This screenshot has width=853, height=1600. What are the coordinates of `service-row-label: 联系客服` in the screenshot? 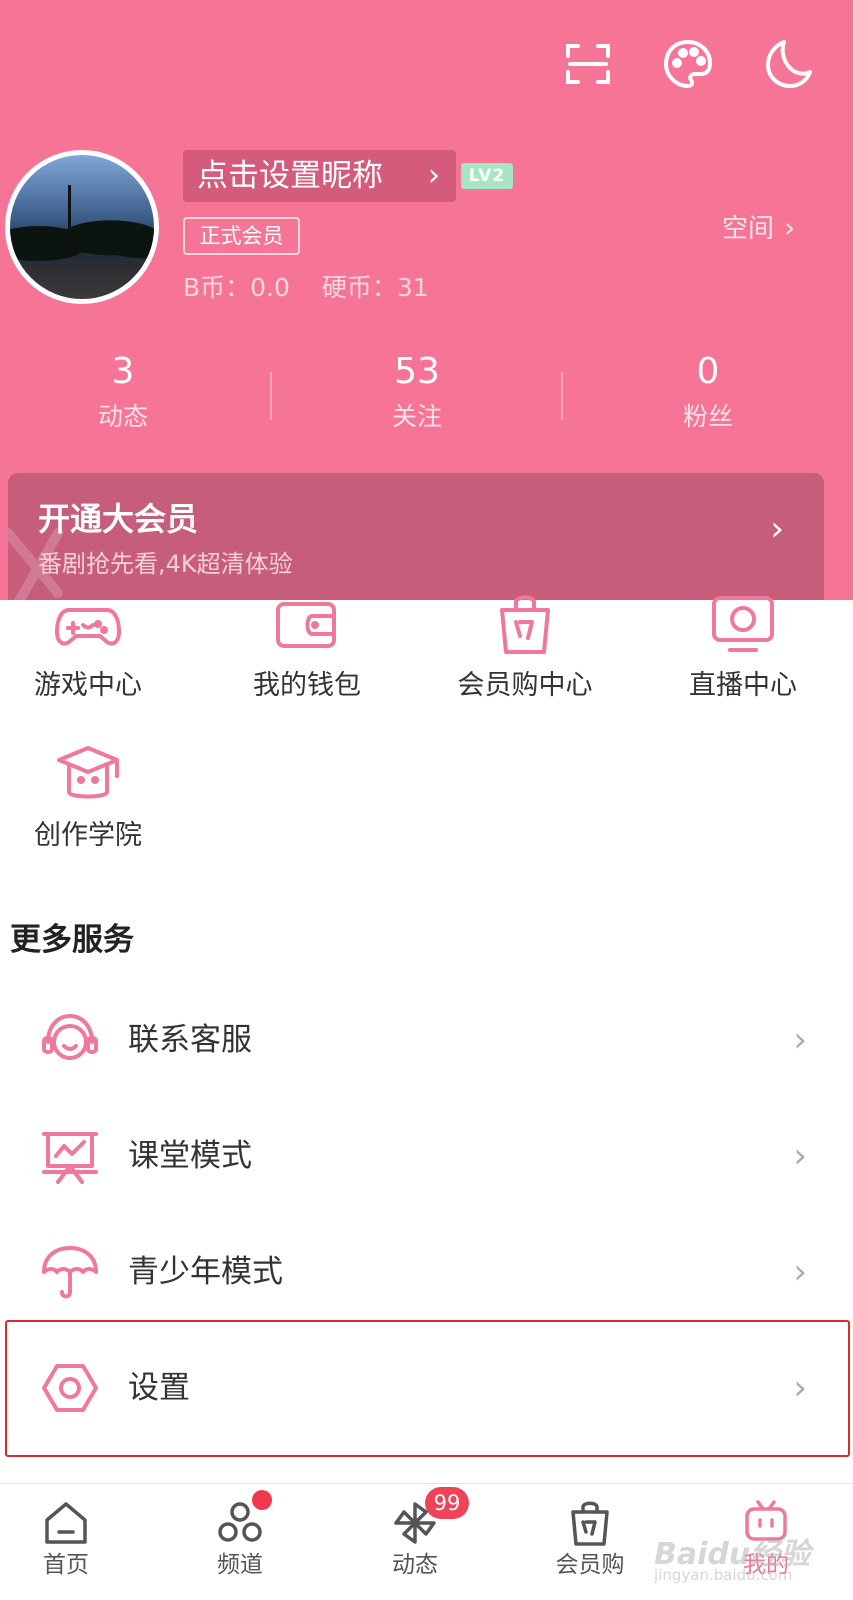 It's located at (190, 1040).